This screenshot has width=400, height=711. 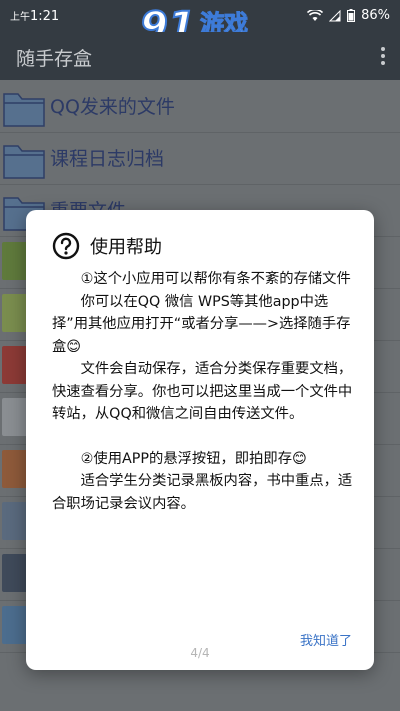 I want to click on help-paragraph: ②使用APP的悬浮按钮，即拍即存😊, so click(x=193, y=458).